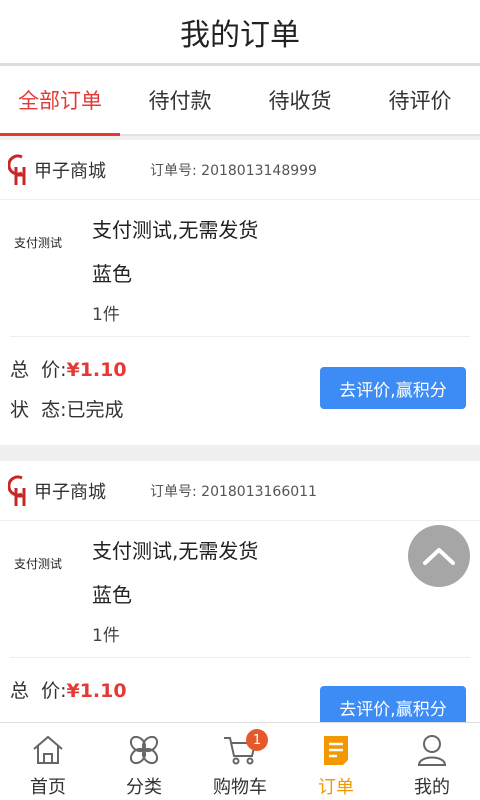 The image size is (480, 800). I want to click on scroll-to-top-button, so click(439, 556).